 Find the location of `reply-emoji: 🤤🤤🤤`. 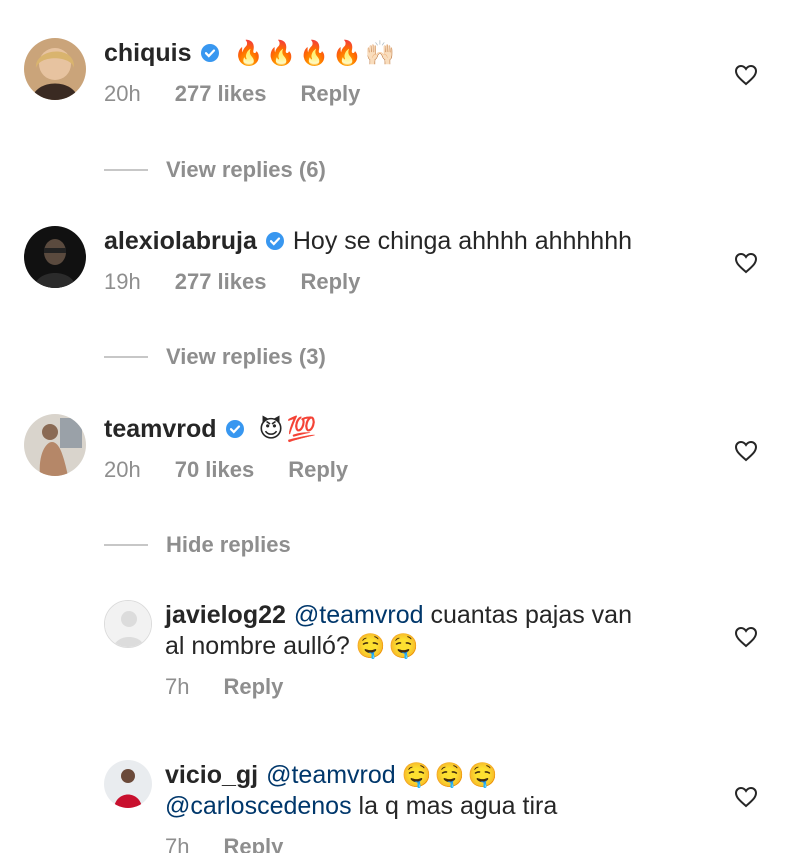

reply-emoji: 🤤🤤🤤 is located at coordinates (451, 775).